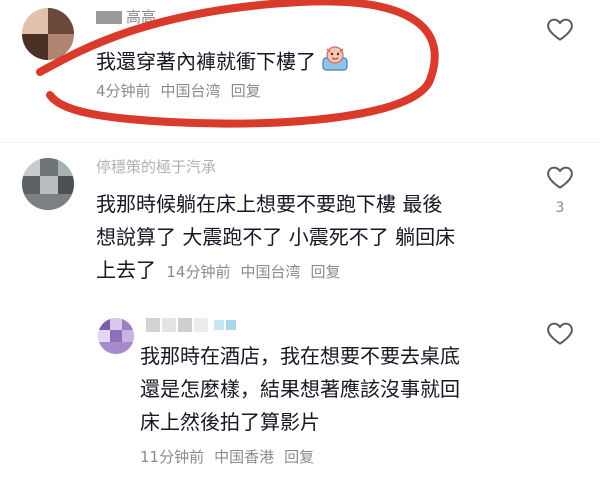 This screenshot has width=600, height=497. Describe the element at coordinates (560, 208) in the screenshot. I see `like-count: 3` at that location.